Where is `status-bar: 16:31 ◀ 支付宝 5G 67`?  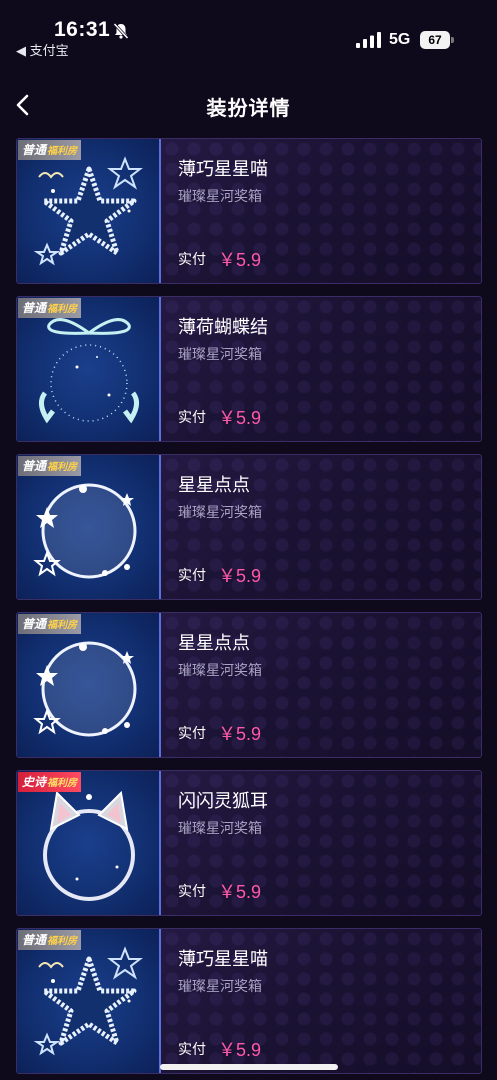 status-bar: 16:31 ◀ 支付宝 5G 67 is located at coordinates (248, 31).